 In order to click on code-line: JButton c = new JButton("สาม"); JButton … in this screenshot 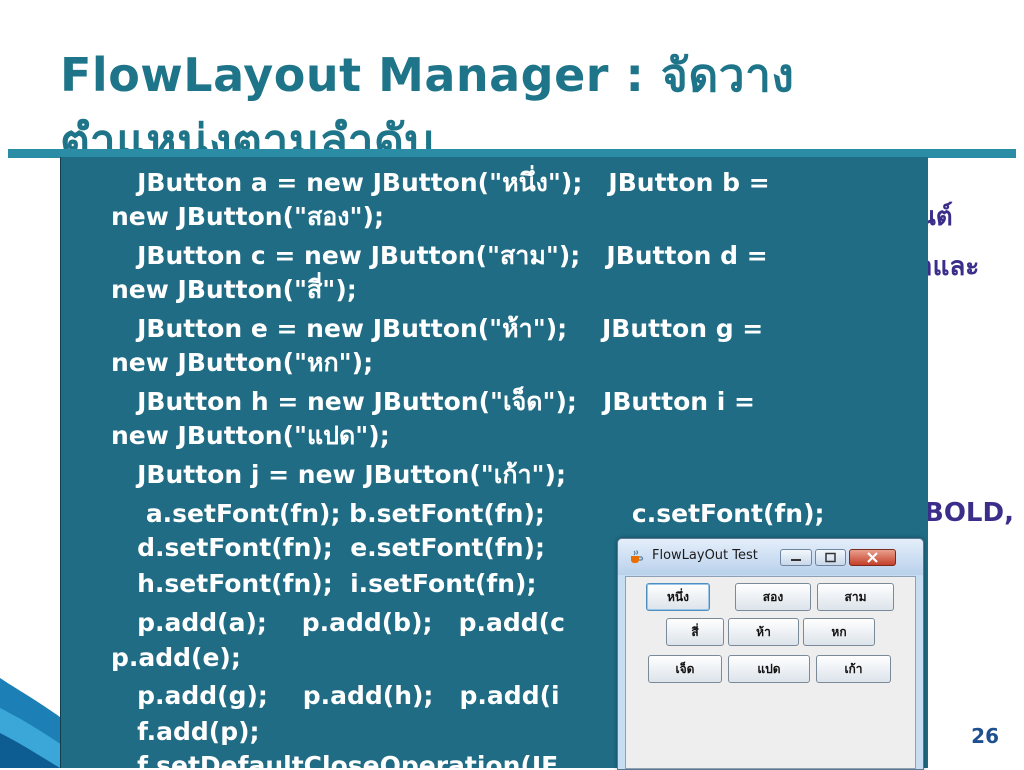, I will do `click(439, 255)`.